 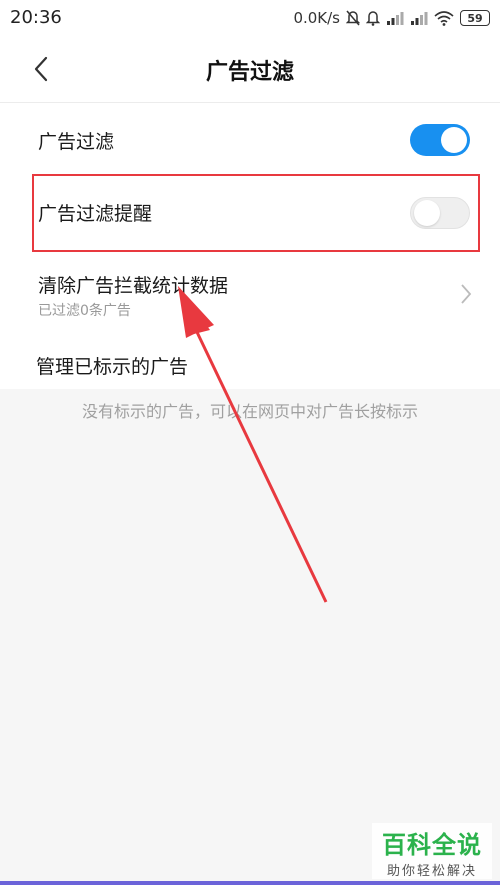 What do you see at coordinates (250, 883) in the screenshot?
I see `bottom-bar` at bounding box center [250, 883].